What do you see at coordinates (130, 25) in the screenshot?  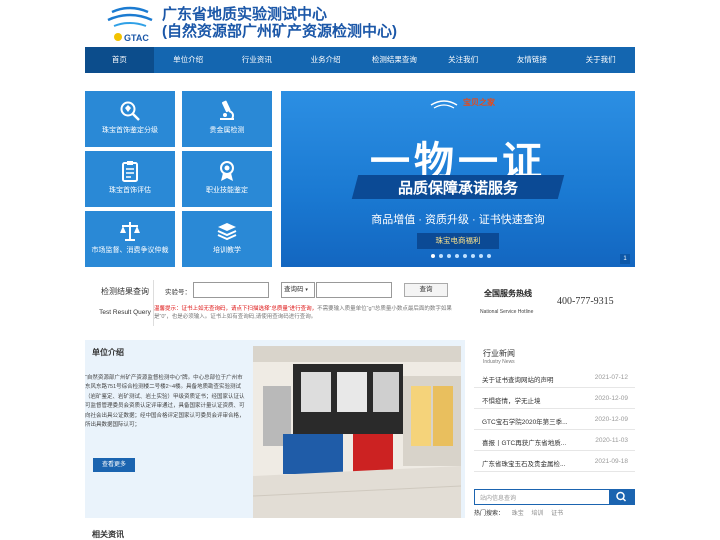 I see `gtac-logo: GTAC` at bounding box center [130, 25].